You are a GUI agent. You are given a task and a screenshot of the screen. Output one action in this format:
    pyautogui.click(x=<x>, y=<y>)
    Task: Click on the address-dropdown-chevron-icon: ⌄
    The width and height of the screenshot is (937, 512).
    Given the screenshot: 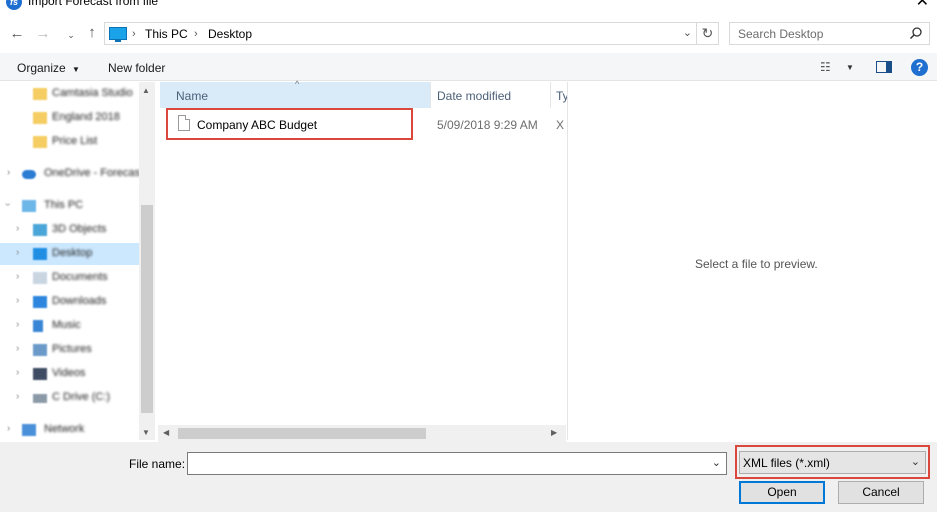 What is the action you would take?
    pyautogui.click(x=687, y=32)
    